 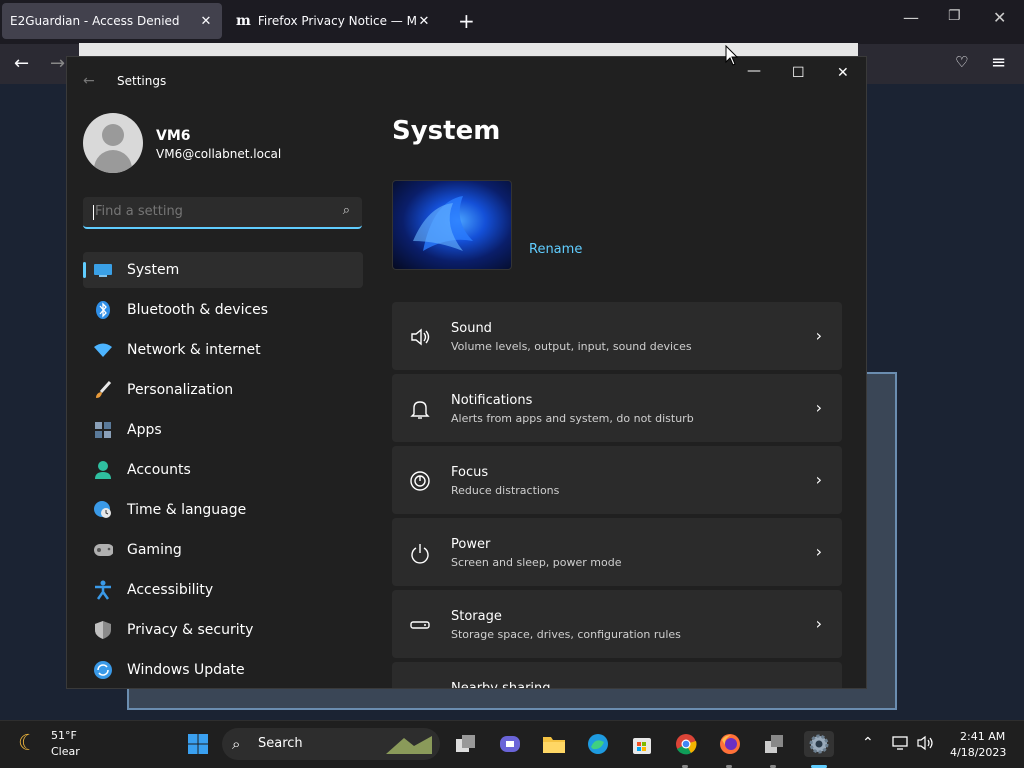 I want to click on card-nearby-sharing: Nearby sharing, so click(x=617, y=675).